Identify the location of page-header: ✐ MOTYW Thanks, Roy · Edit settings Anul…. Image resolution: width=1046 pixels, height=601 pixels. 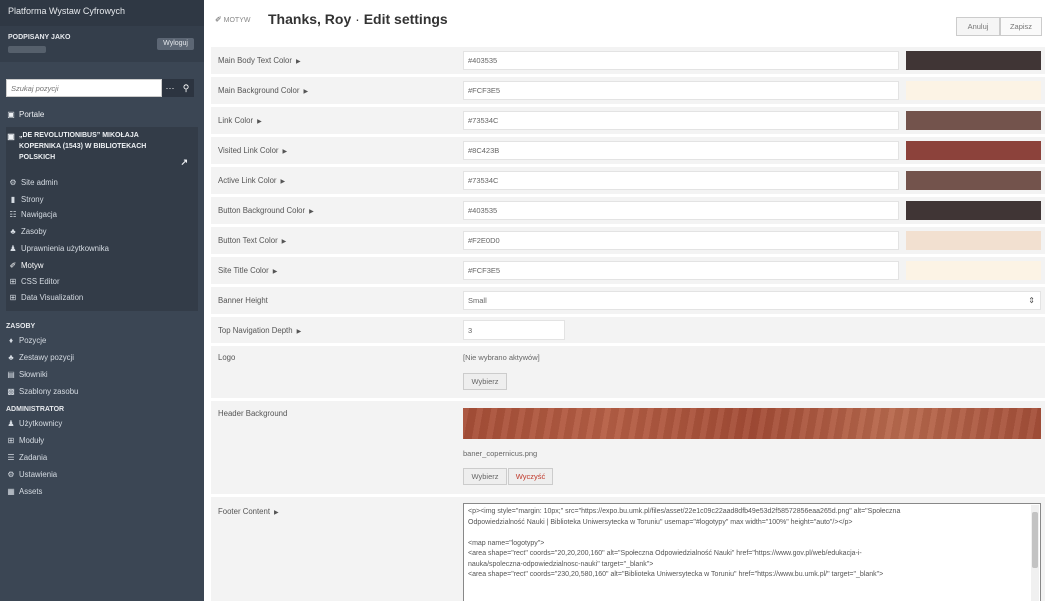
(625, 20).